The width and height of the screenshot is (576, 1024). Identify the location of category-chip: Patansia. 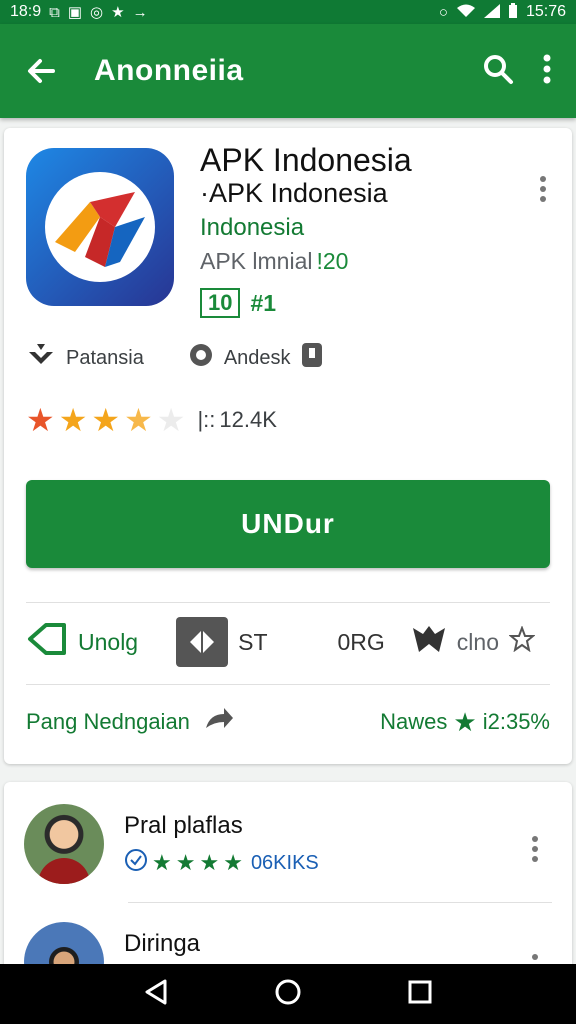
(85, 358).